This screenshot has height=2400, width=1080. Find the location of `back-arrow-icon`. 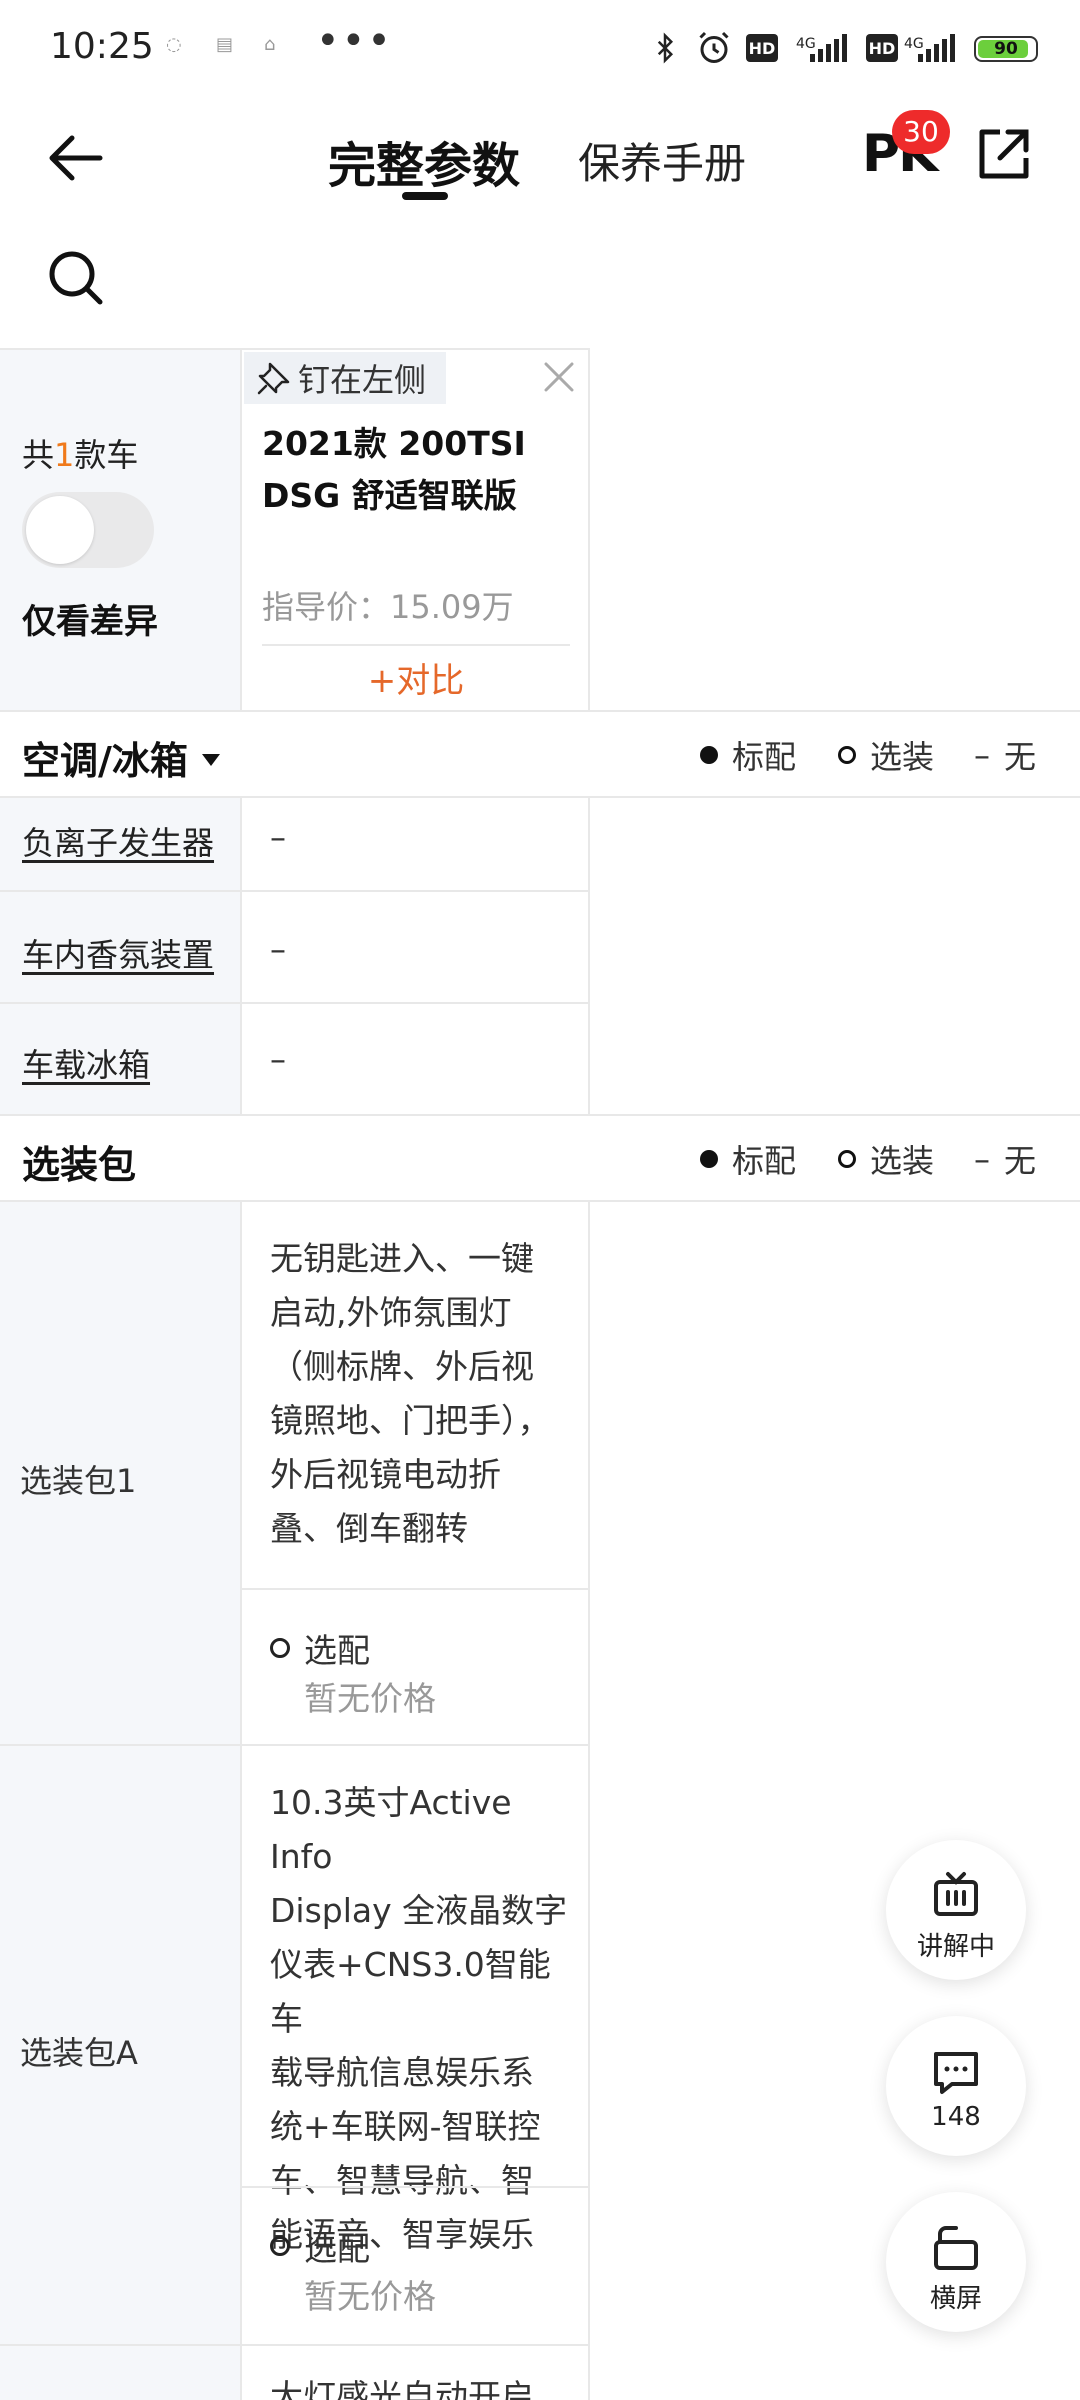

back-arrow-icon is located at coordinates (76, 158).